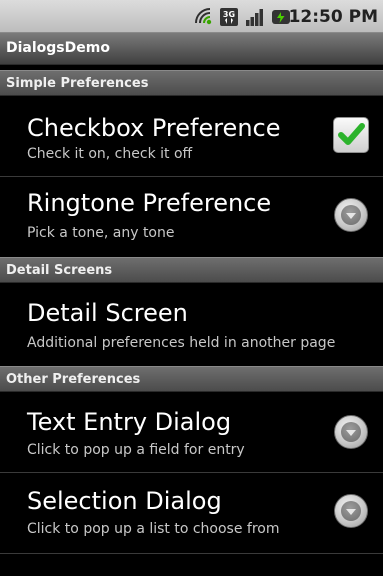  Describe the element at coordinates (136, 450) in the screenshot. I see `pref-summary: Click to pop up a field for entry` at that location.